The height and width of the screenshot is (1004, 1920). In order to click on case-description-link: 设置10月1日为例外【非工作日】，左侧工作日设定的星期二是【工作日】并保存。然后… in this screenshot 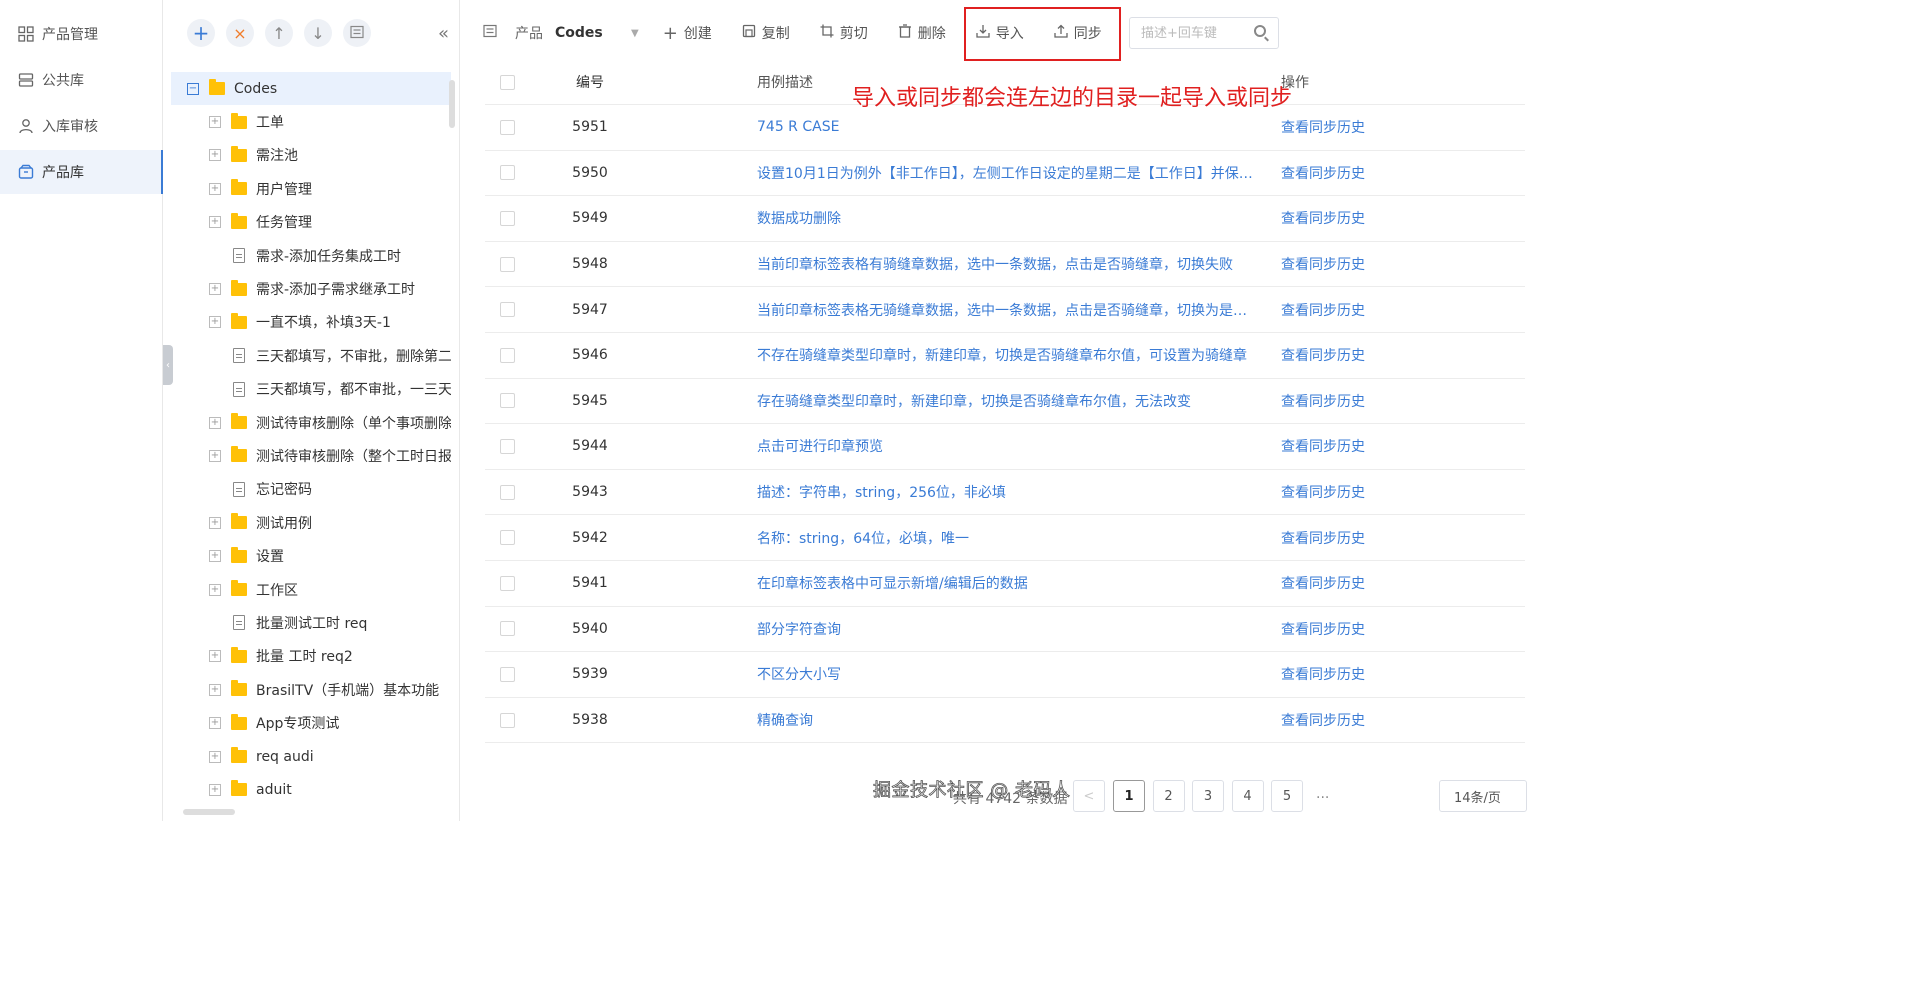, I will do `click(960, 173)`.